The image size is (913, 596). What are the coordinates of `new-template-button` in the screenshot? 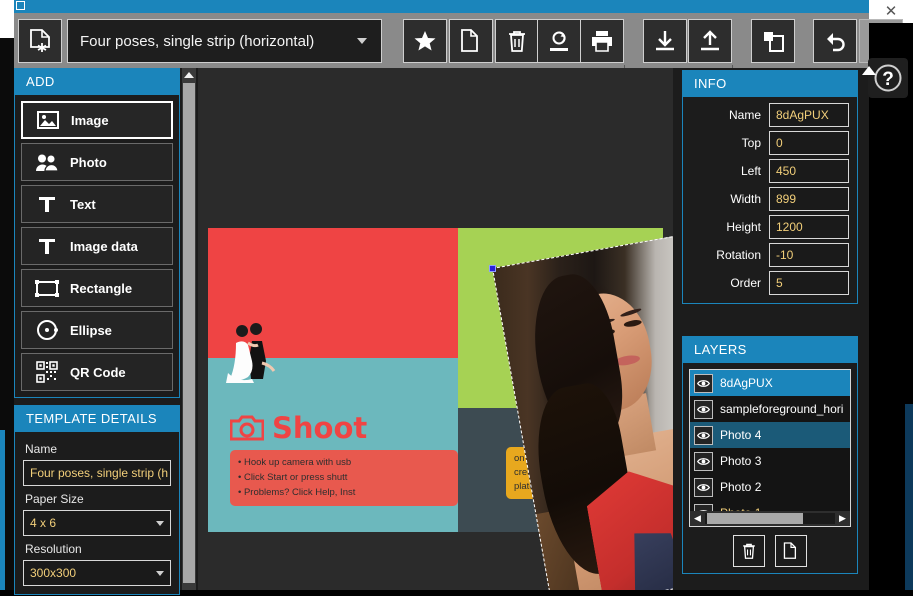 It's located at (40, 41).